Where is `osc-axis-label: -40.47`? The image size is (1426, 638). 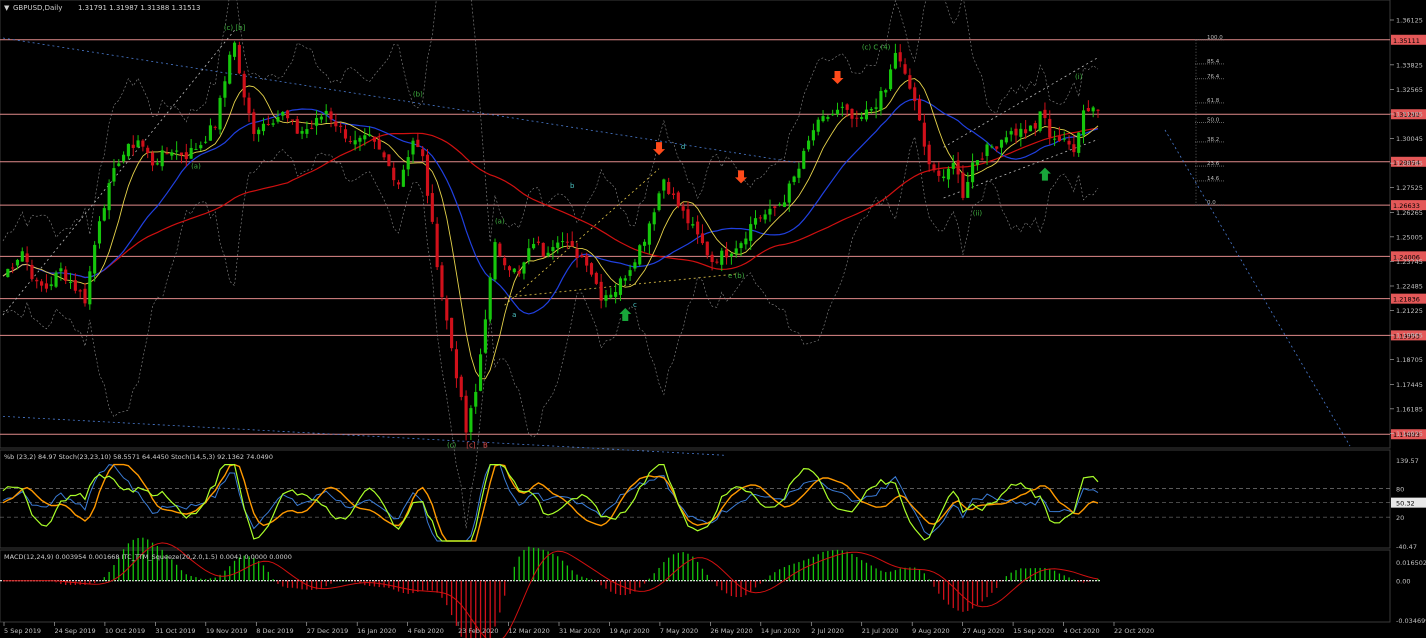
osc-axis-label: -40.47 is located at coordinates (1406, 547).